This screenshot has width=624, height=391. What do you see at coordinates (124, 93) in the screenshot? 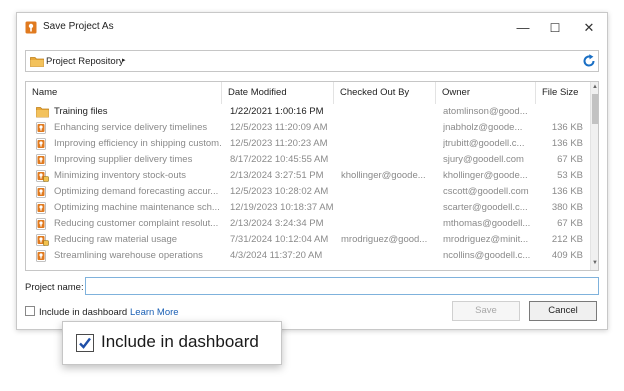
I see `column-header-name: Name` at bounding box center [124, 93].